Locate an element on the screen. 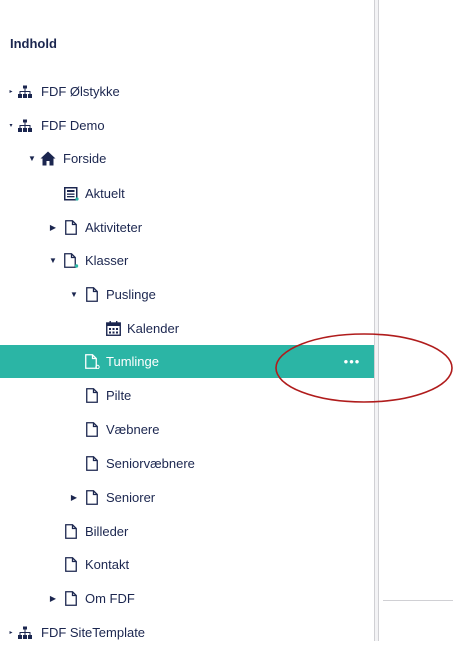  tree-item-label: Kalender is located at coordinates (153, 328).